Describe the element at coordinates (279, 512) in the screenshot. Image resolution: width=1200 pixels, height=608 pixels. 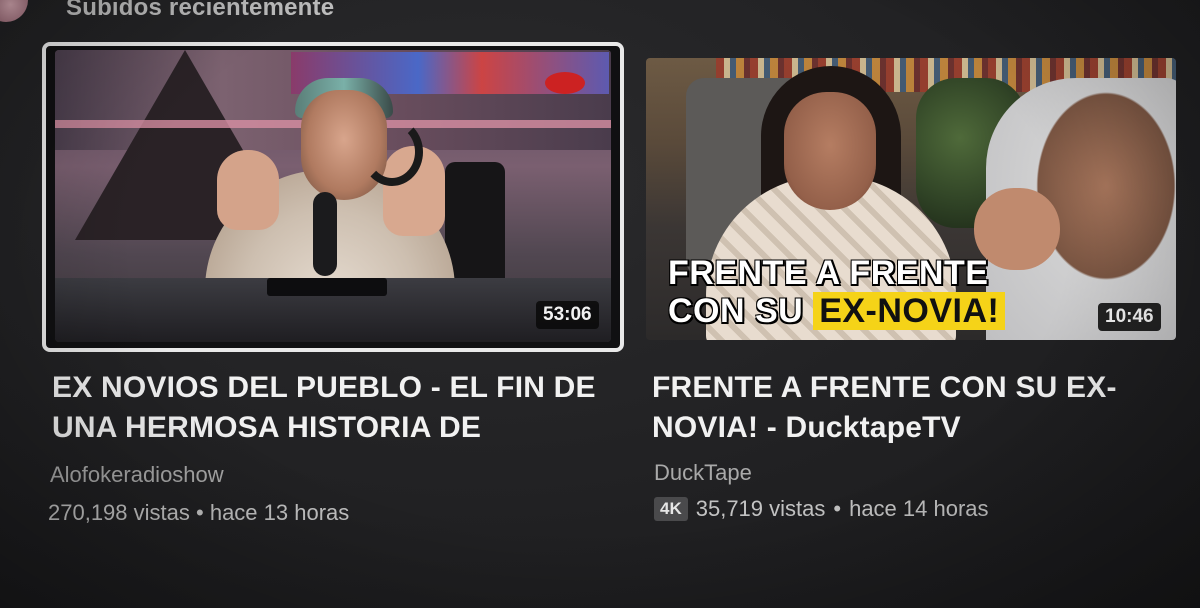
I see `upload-age: hace 13 horas` at that location.